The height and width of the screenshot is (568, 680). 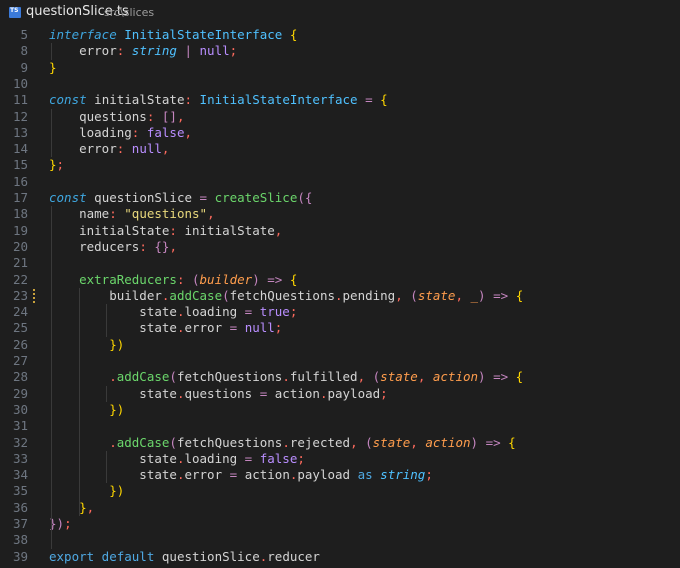 What do you see at coordinates (340, 524) in the screenshot?
I see `code-line: 37});` at bounding box center [340, 524].